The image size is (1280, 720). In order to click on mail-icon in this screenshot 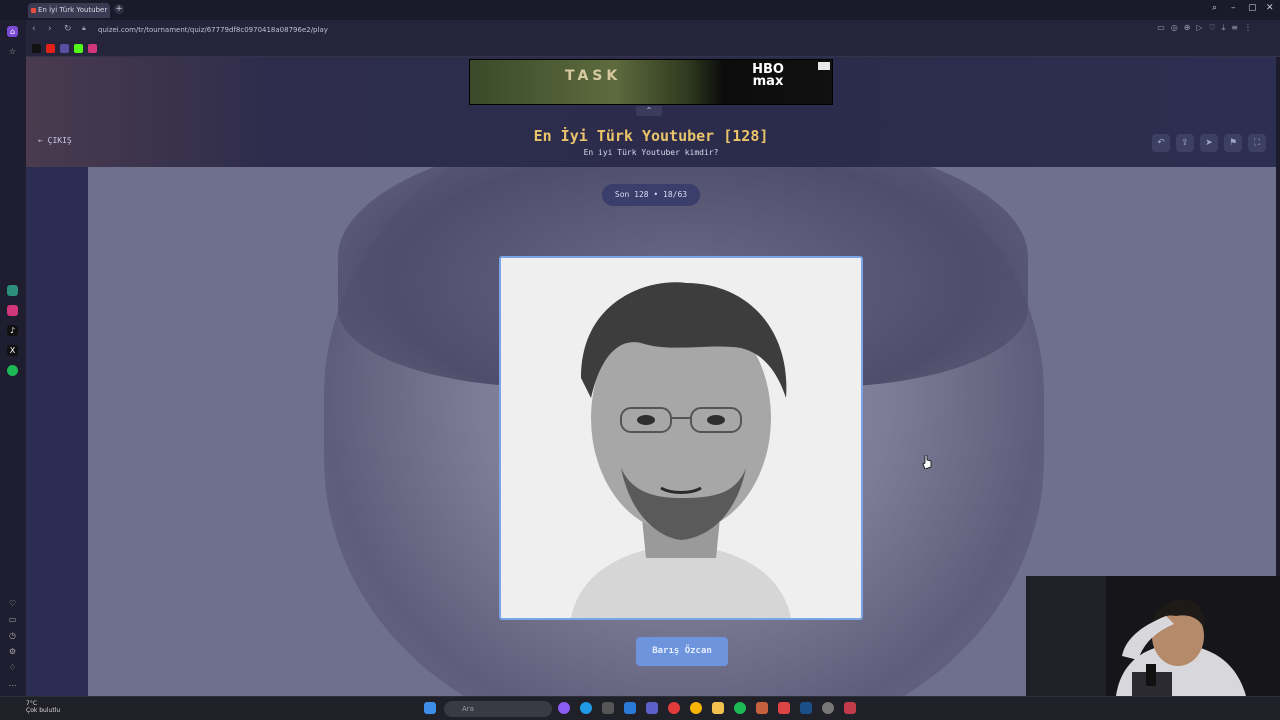, I will do `click(630, 708)`.